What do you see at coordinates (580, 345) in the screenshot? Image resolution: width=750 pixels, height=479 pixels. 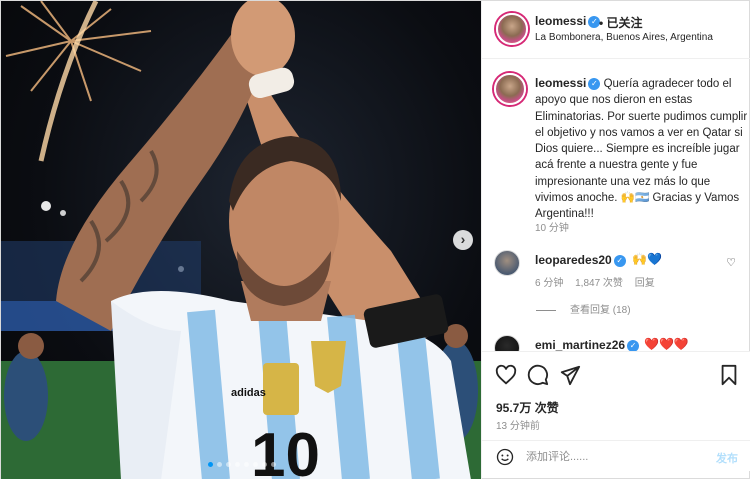 I see `comment-username: emi_martinez26` at bounding box center [580, 345].